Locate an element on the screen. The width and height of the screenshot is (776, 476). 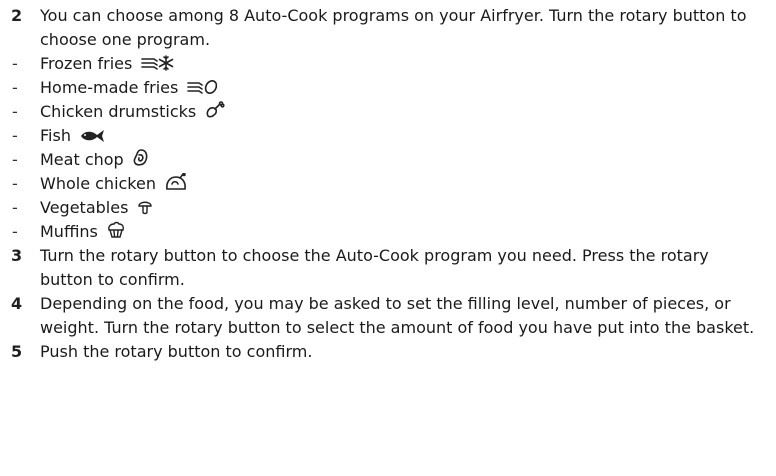
step-number: 4 is located at coordinates (17, 303).